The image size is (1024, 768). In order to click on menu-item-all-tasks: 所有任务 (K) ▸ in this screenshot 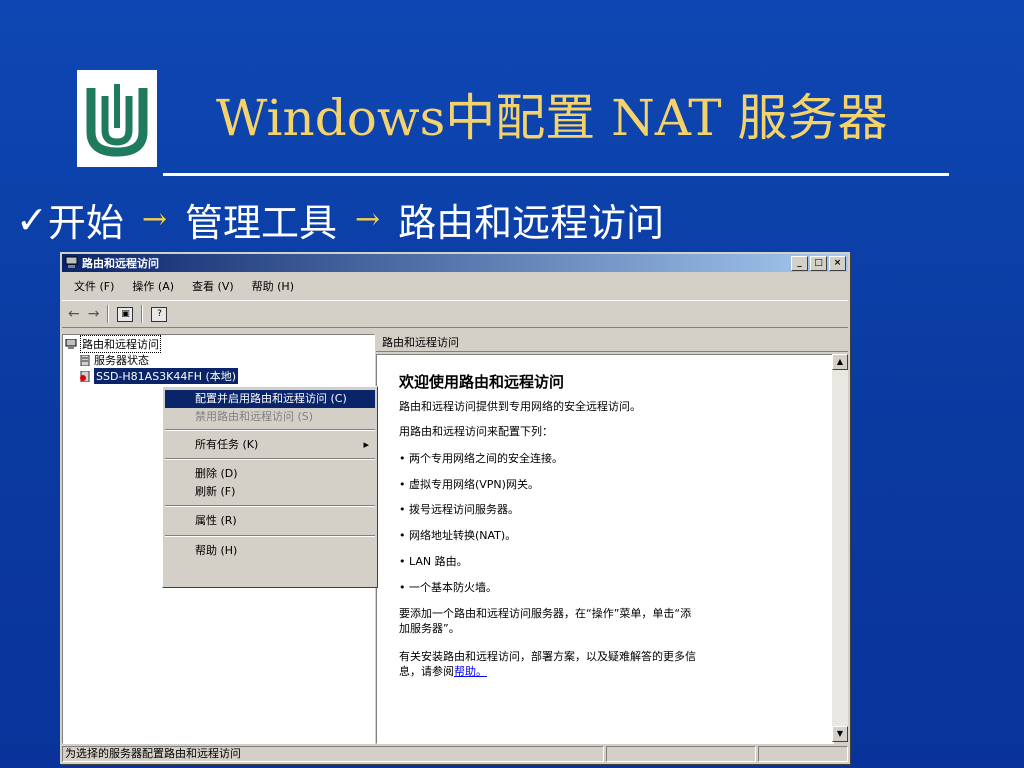, I will do `click(270, 445)`.